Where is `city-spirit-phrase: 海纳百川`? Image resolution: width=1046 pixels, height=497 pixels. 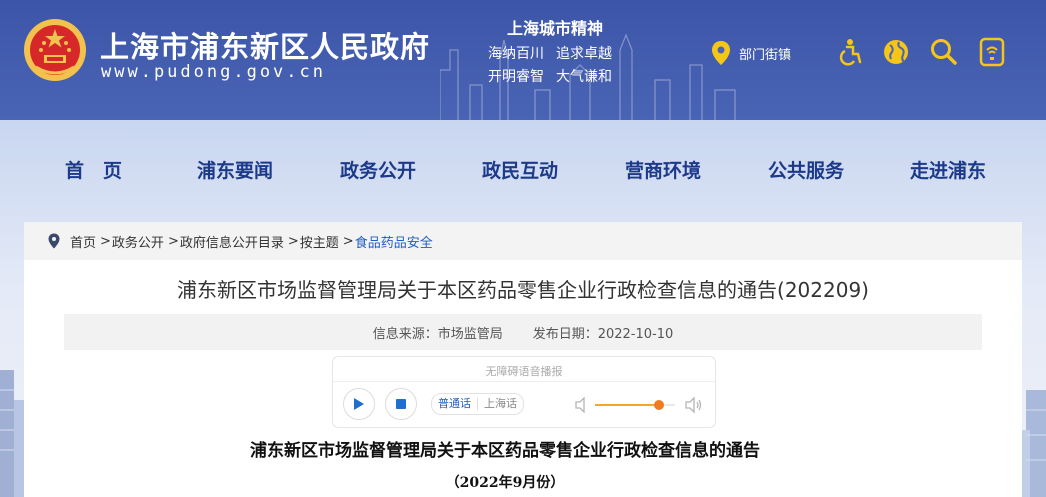
city-spirit-phrase: 海纳百川 is located at coordinates (516, 54).